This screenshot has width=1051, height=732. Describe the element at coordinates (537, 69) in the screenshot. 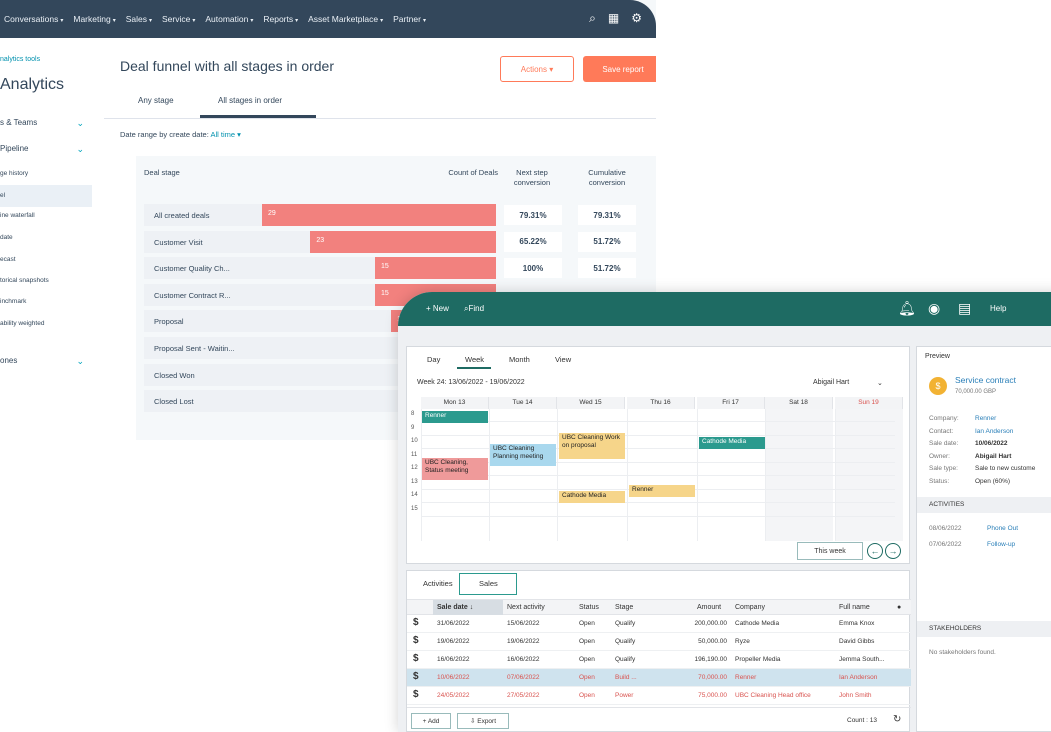

I see `actions-button: Actions ▾` at that location.